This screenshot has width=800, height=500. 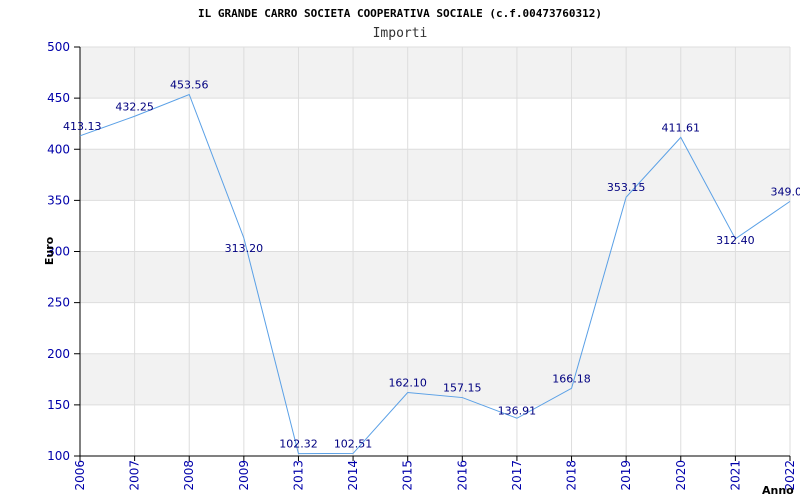 I want to click on x-tick-label: 2019, so click(x=626, y=475).